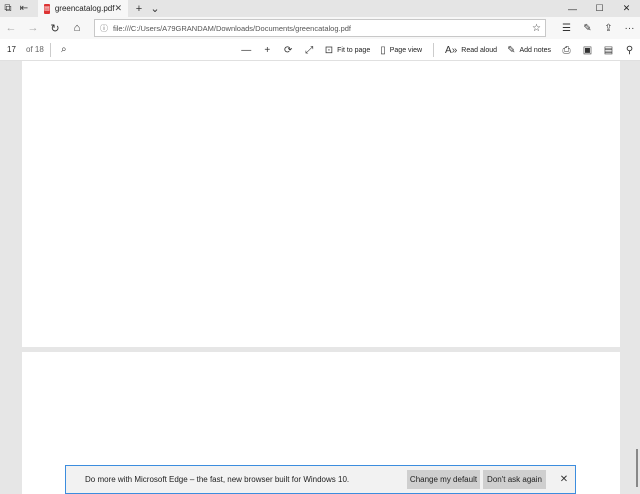 This screenshot has width=640, height=494. I want to click on scrollbar-thumb, so click(637, 468).